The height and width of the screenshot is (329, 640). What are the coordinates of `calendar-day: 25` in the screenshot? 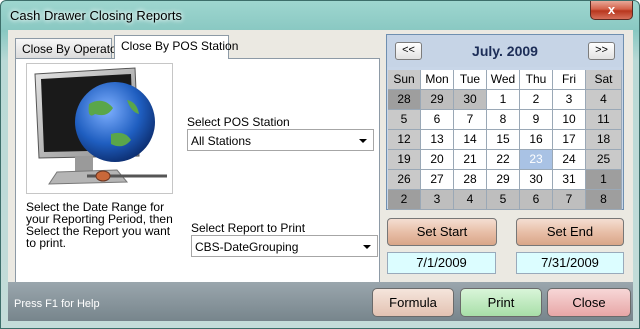 It's located at (604, 160).